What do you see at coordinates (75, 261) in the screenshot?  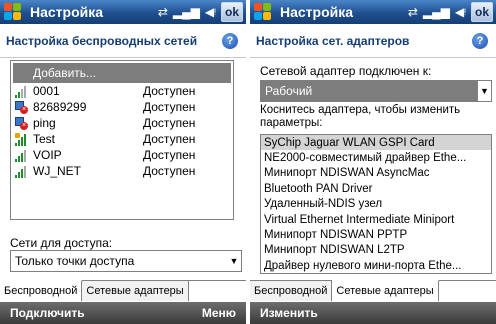 I see `access-value: Только точки доступа` at bounding box center [75, 261].